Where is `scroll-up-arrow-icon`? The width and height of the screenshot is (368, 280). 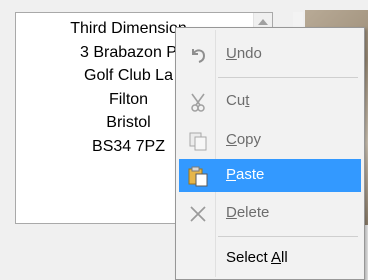 scroll-up-arrow-icon is located at coordinates (263, 22).